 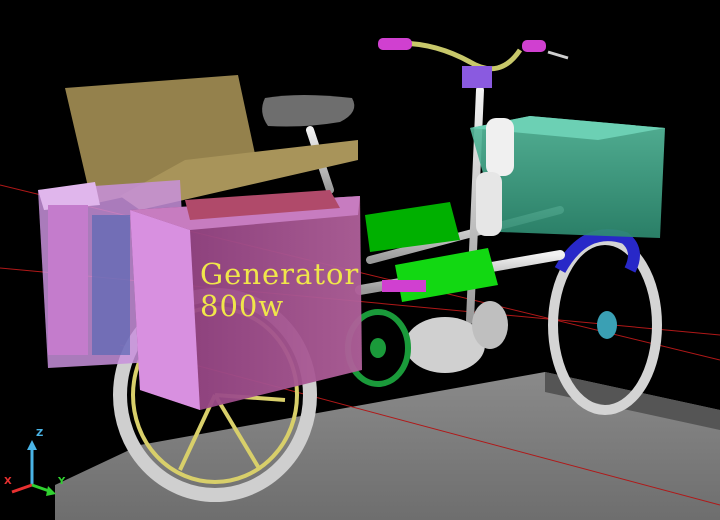 I want to click on front-wheel, so click(x=605, y=322).